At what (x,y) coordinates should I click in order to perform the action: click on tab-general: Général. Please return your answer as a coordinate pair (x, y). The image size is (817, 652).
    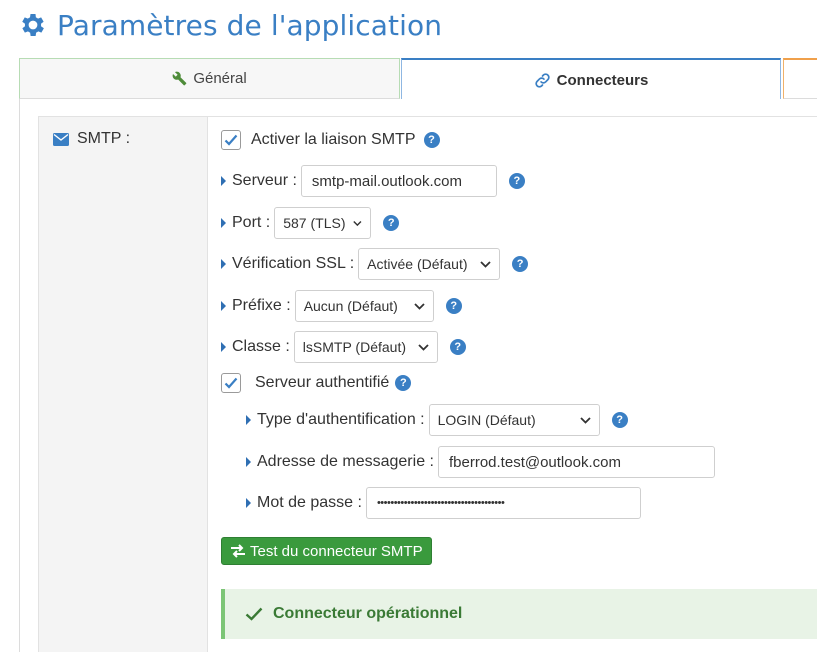
    Looking at the image, I should click on (209, 78).